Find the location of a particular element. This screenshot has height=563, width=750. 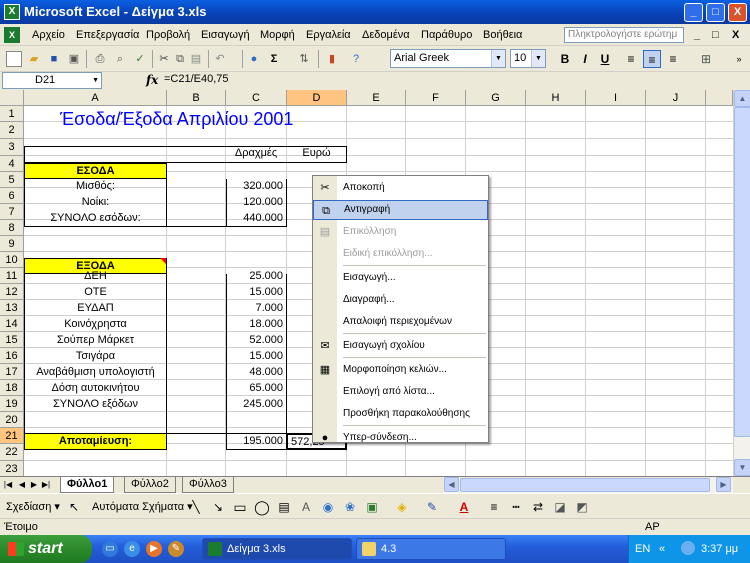

row-header-7: 7 is located at coordinates (12, 212).